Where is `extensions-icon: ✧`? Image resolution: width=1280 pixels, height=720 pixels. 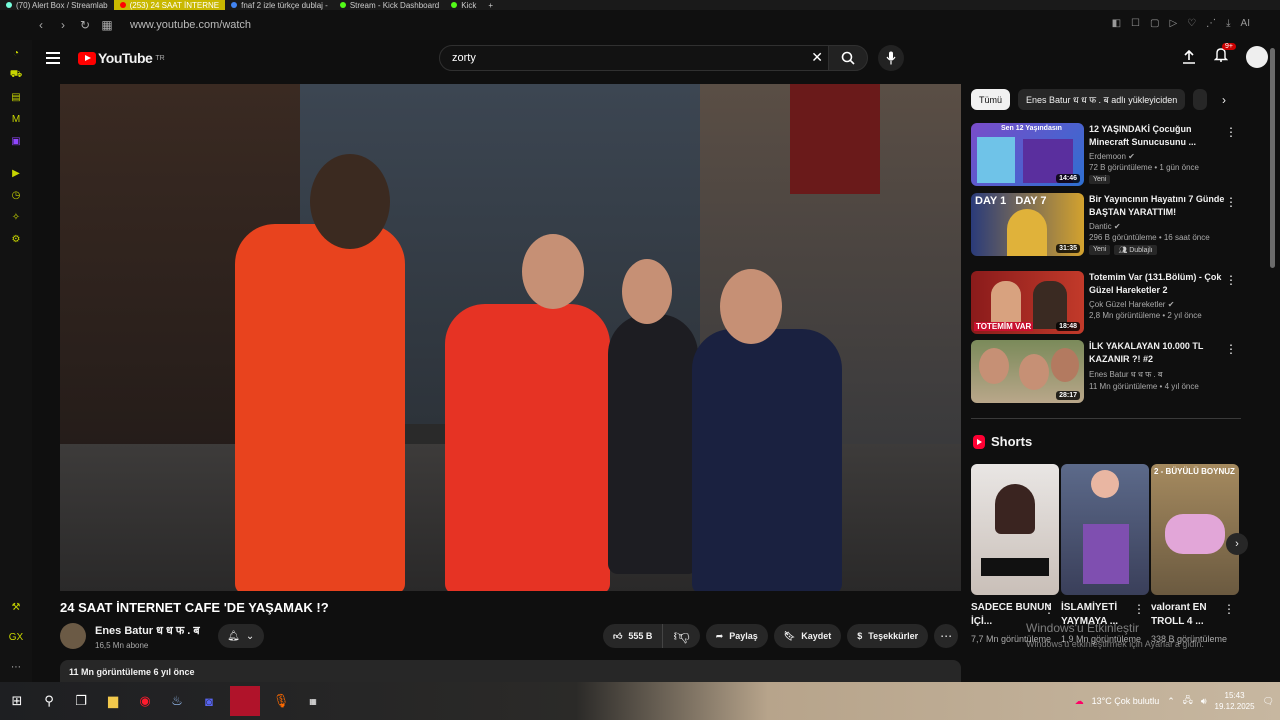 extensions-icon: ✧ is located at coordinates (16, 217).